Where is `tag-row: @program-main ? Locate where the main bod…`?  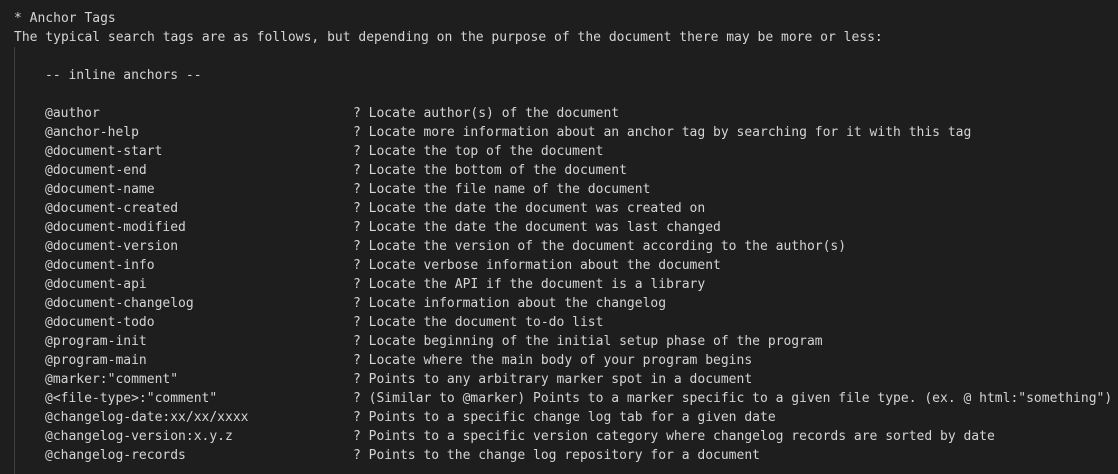 tag-row: @program-main ? Locate where the main bod… is located at coordinates (575, 360).